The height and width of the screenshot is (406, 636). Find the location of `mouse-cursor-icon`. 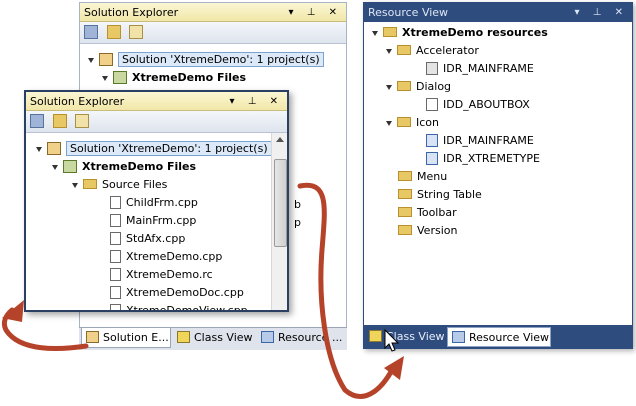

mouse-cursor-icon is located at coordinates (392, 340).